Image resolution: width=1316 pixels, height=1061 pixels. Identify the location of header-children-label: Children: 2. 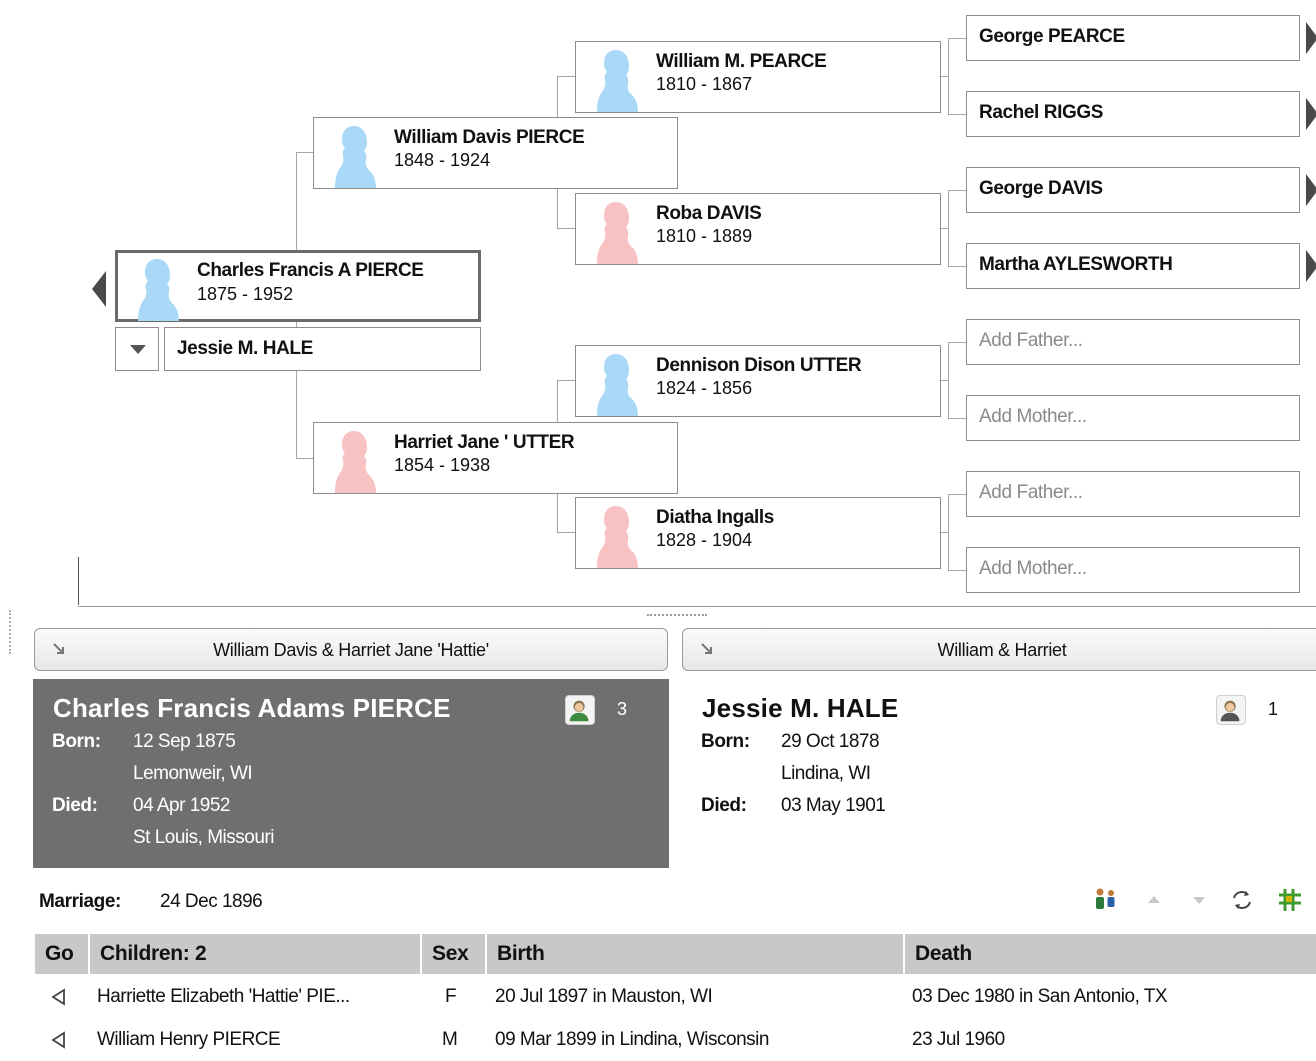
(153, 953).